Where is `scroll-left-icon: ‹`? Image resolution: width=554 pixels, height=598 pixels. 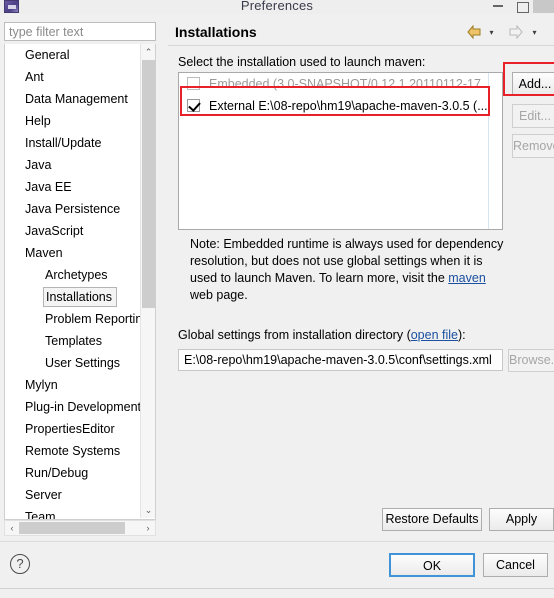 scroll-left-icon: ‹ is located at coordinates (12, 528).